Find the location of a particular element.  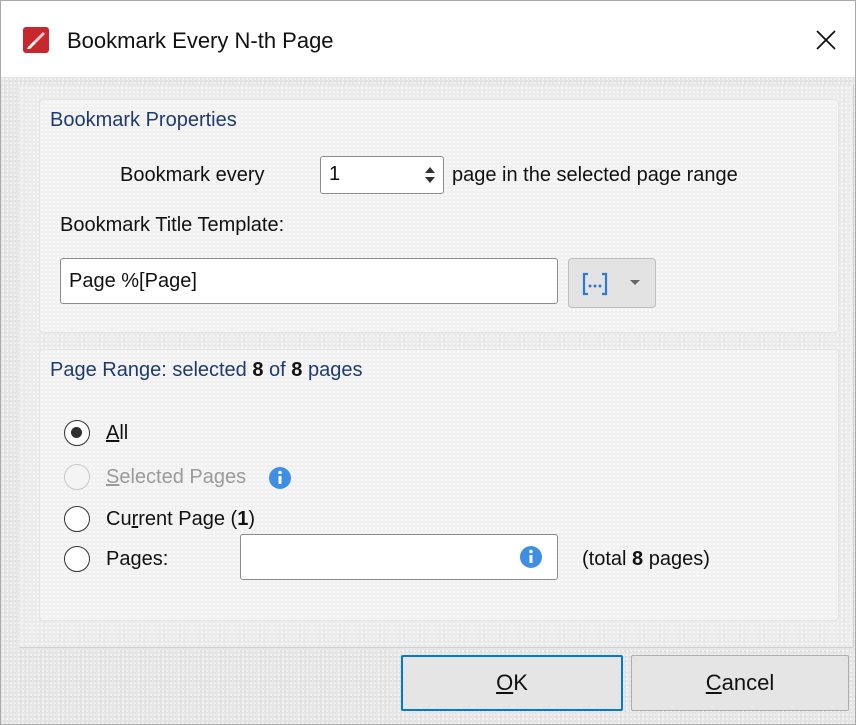

cancel-button: Cancel is located at coordinates (740, 683).